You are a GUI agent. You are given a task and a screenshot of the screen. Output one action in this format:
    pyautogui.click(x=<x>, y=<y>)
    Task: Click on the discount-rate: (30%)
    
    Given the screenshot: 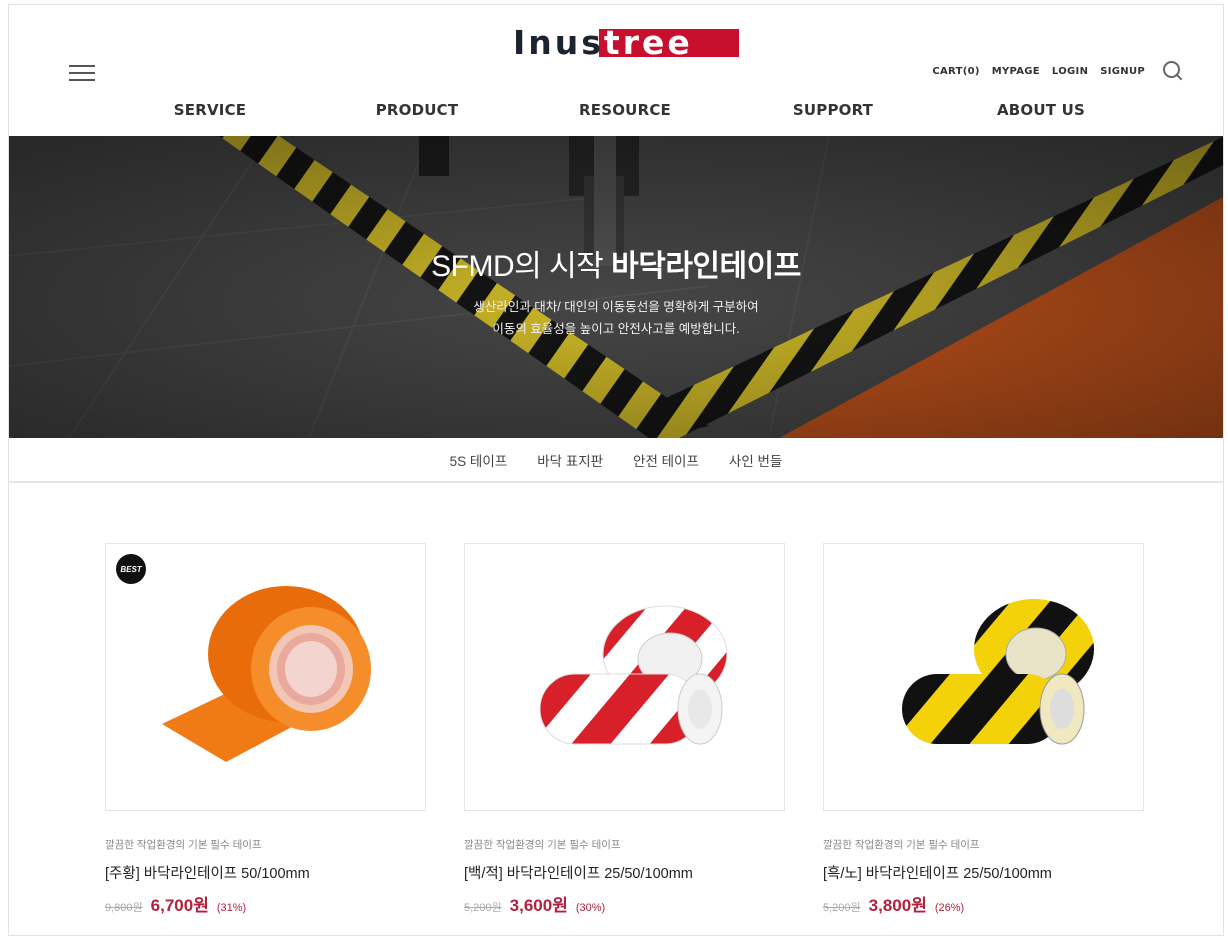 What is the action you would take?
    pyautogui.click(x=590, y=908)
    